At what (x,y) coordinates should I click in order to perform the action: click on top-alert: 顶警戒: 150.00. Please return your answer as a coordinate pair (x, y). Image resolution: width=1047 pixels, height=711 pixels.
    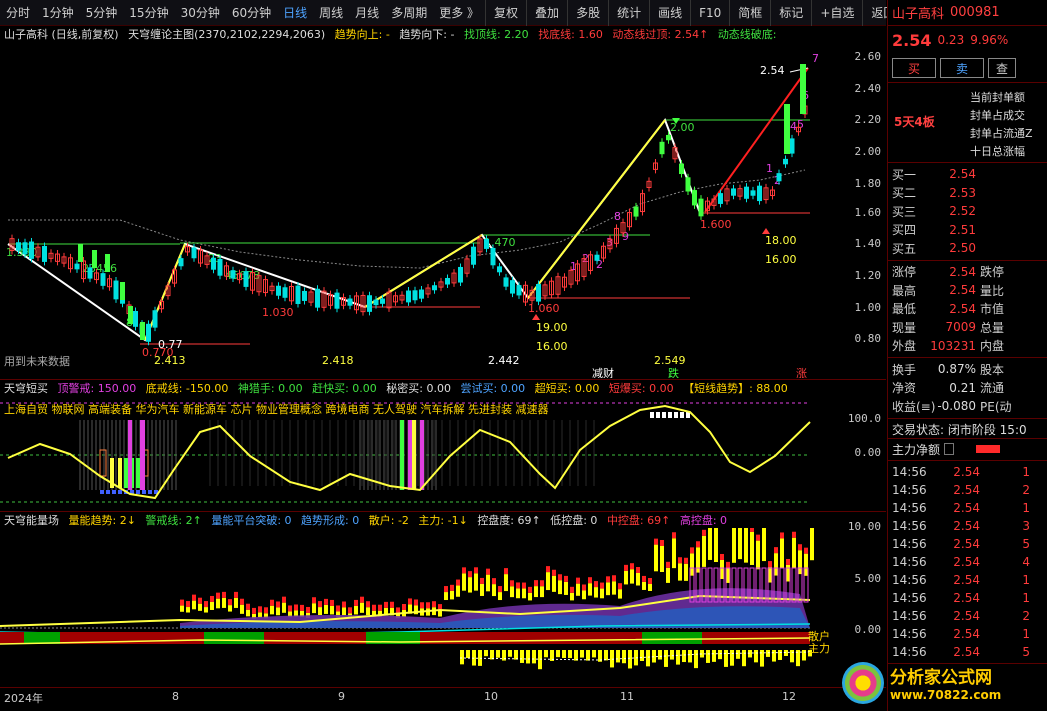
    Looking at the image, I should click on (97, 388).